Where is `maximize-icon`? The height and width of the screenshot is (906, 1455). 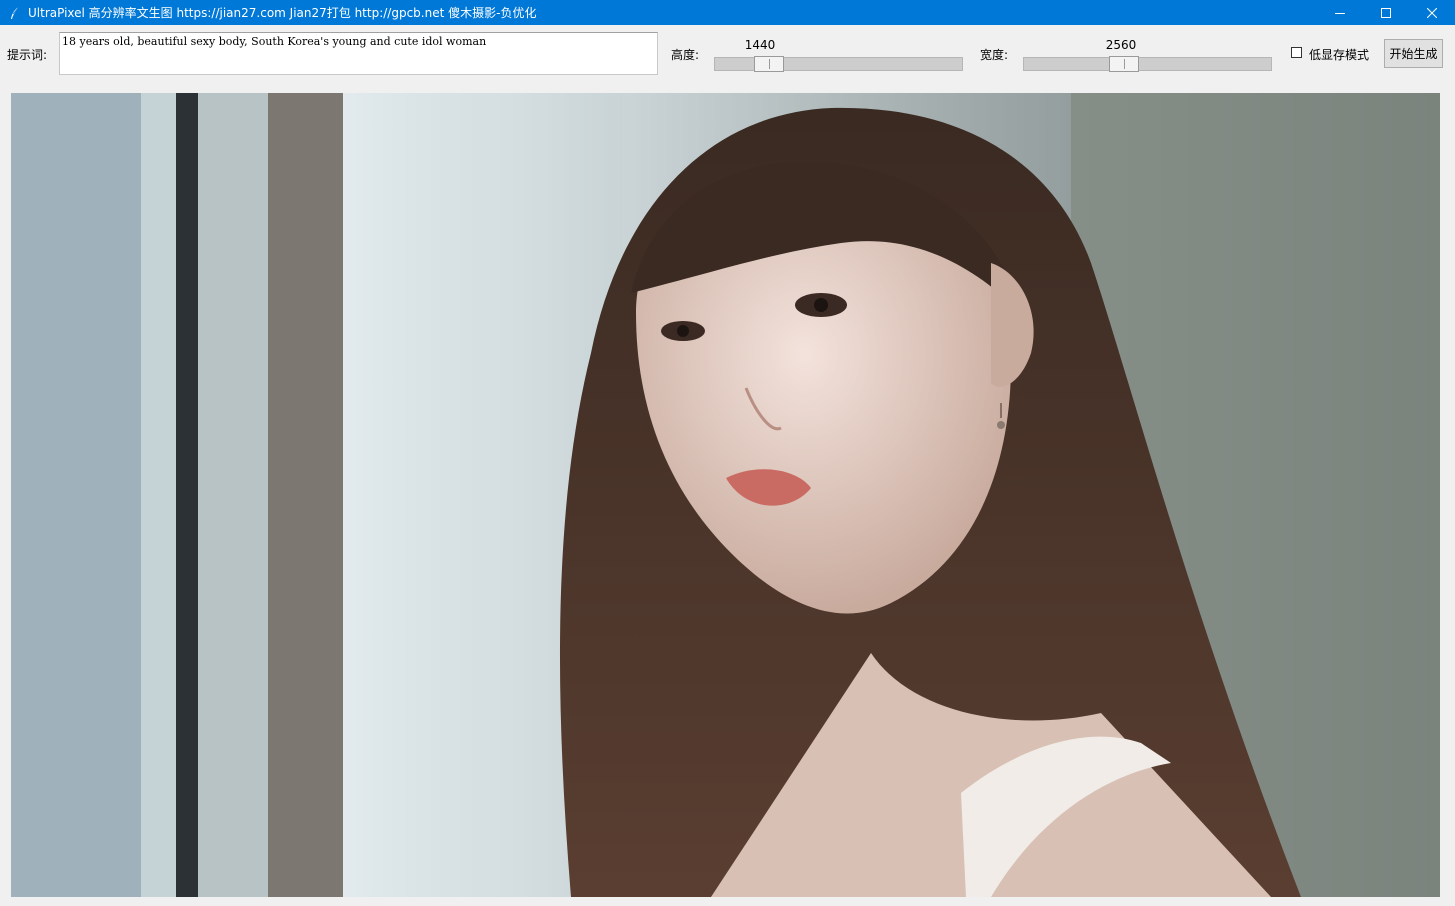 maximize-icon is located at coordinates (1386, 12).